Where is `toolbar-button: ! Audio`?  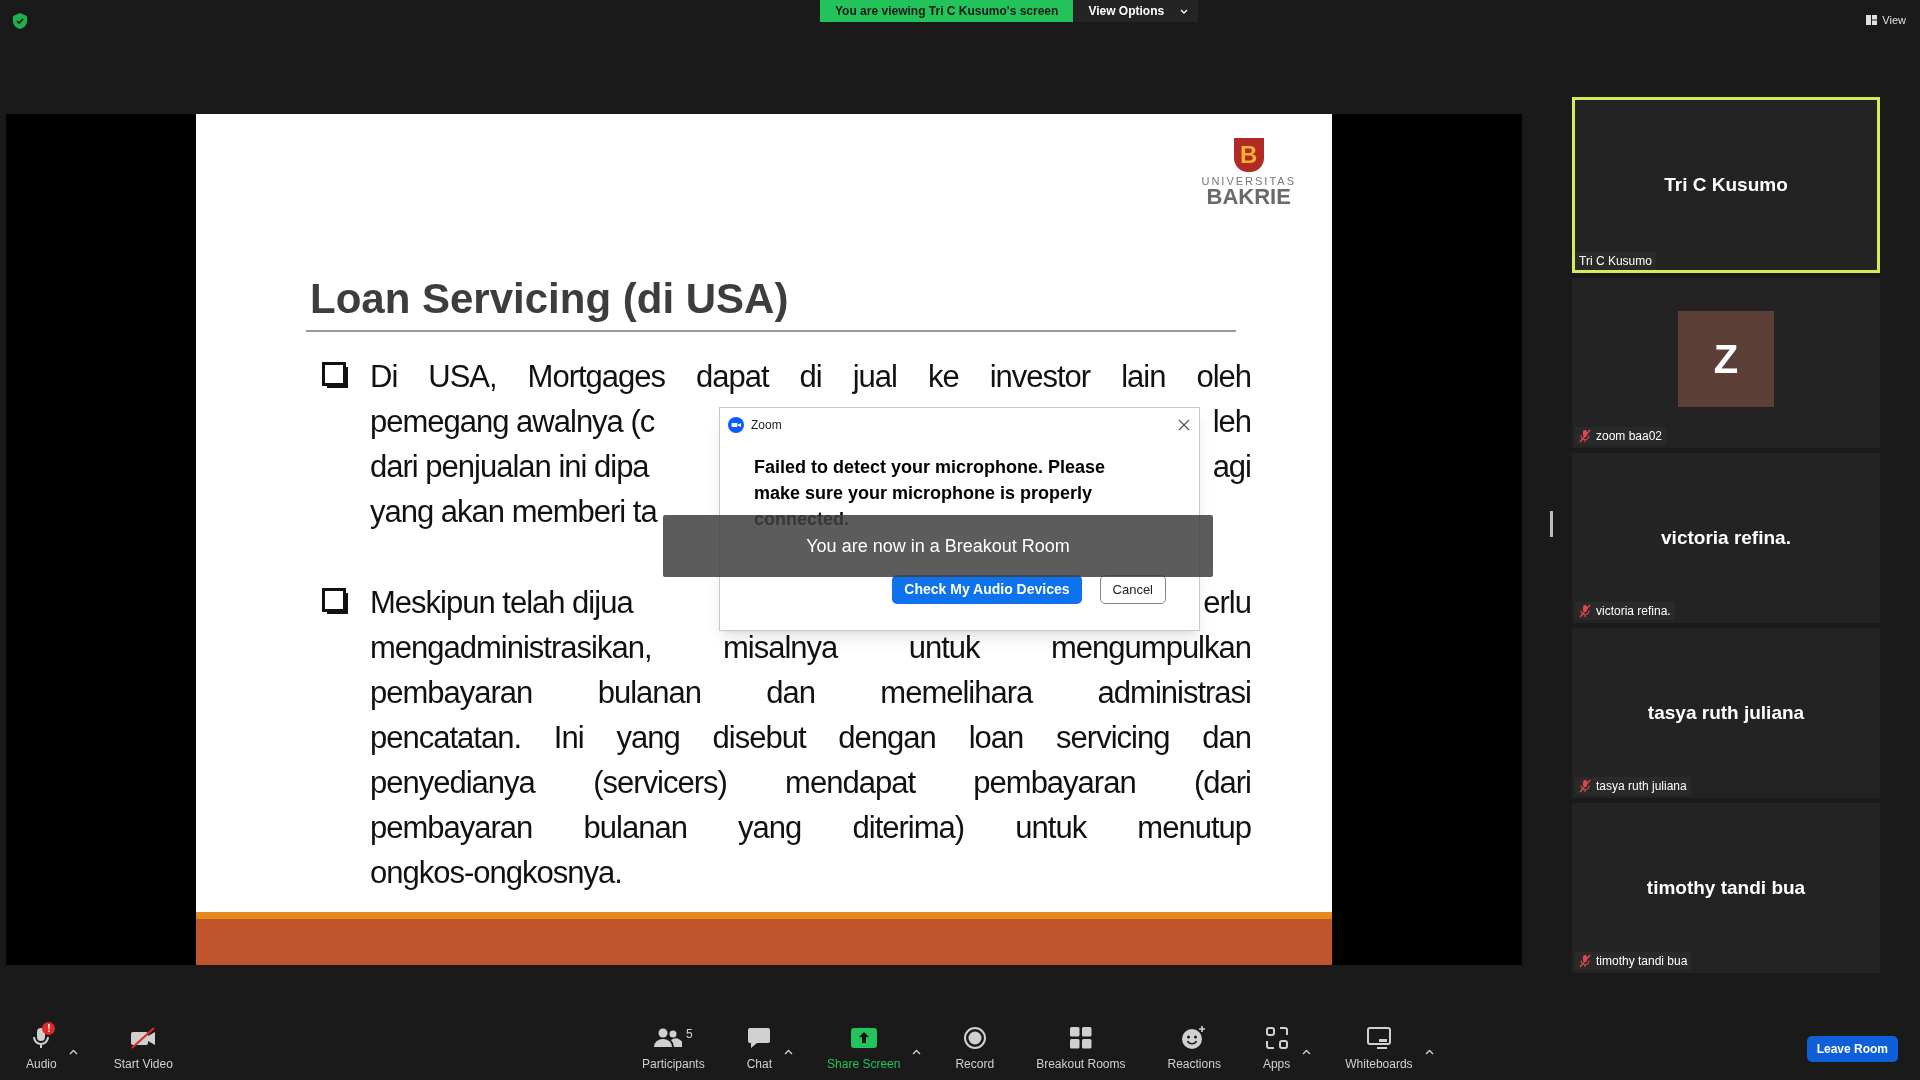
toolbar-button: ! Audio is located at coordinates (41, 1049).